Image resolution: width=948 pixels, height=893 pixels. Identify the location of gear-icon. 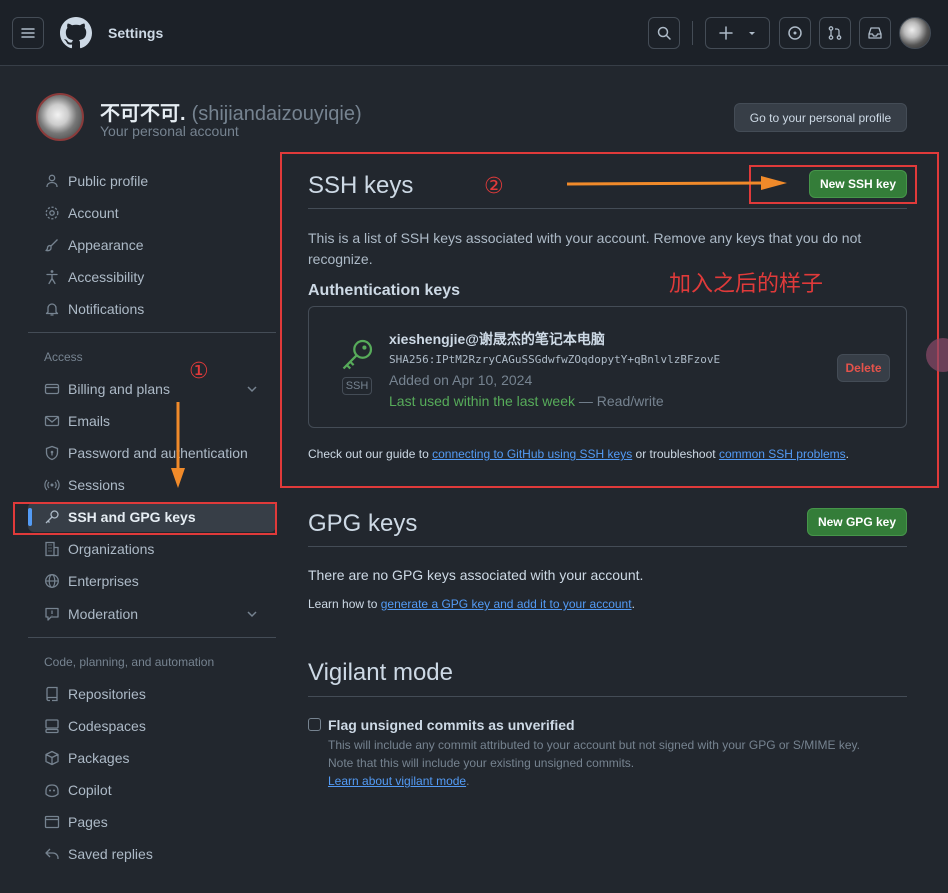
(52, 213).